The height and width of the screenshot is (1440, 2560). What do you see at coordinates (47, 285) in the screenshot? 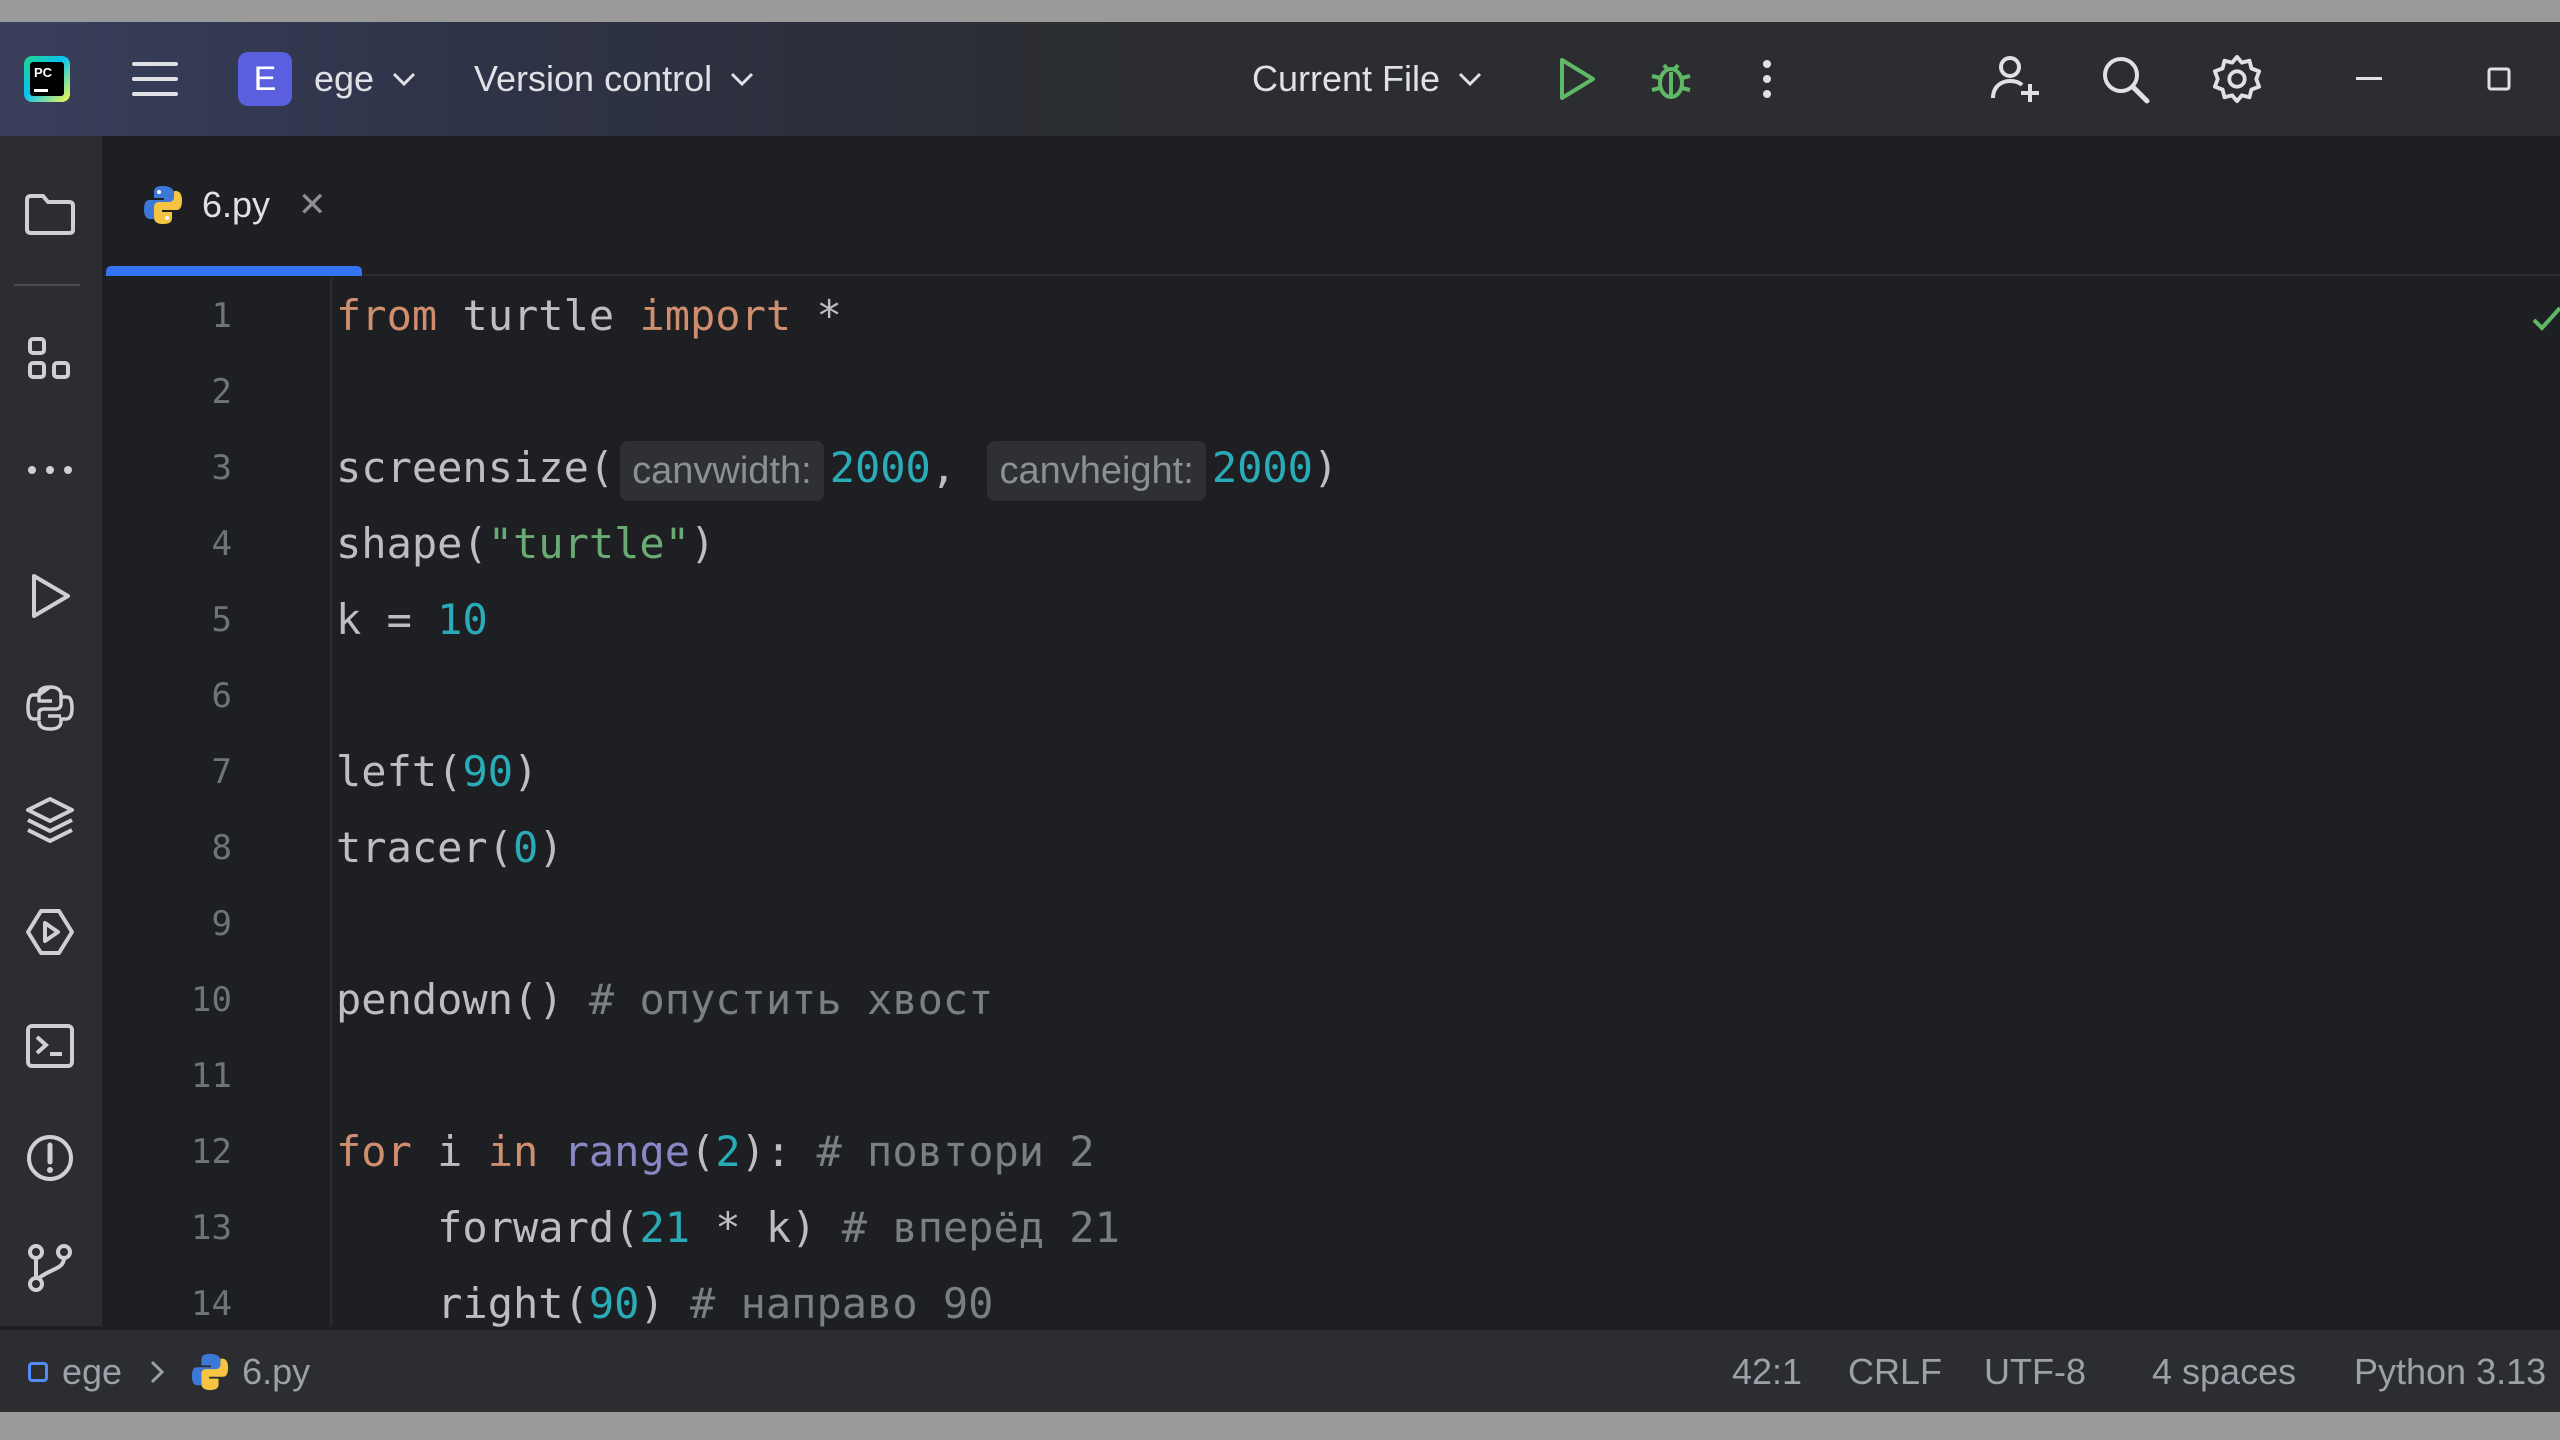
I see `toolbar-separator` at bounding box center [47, 285].